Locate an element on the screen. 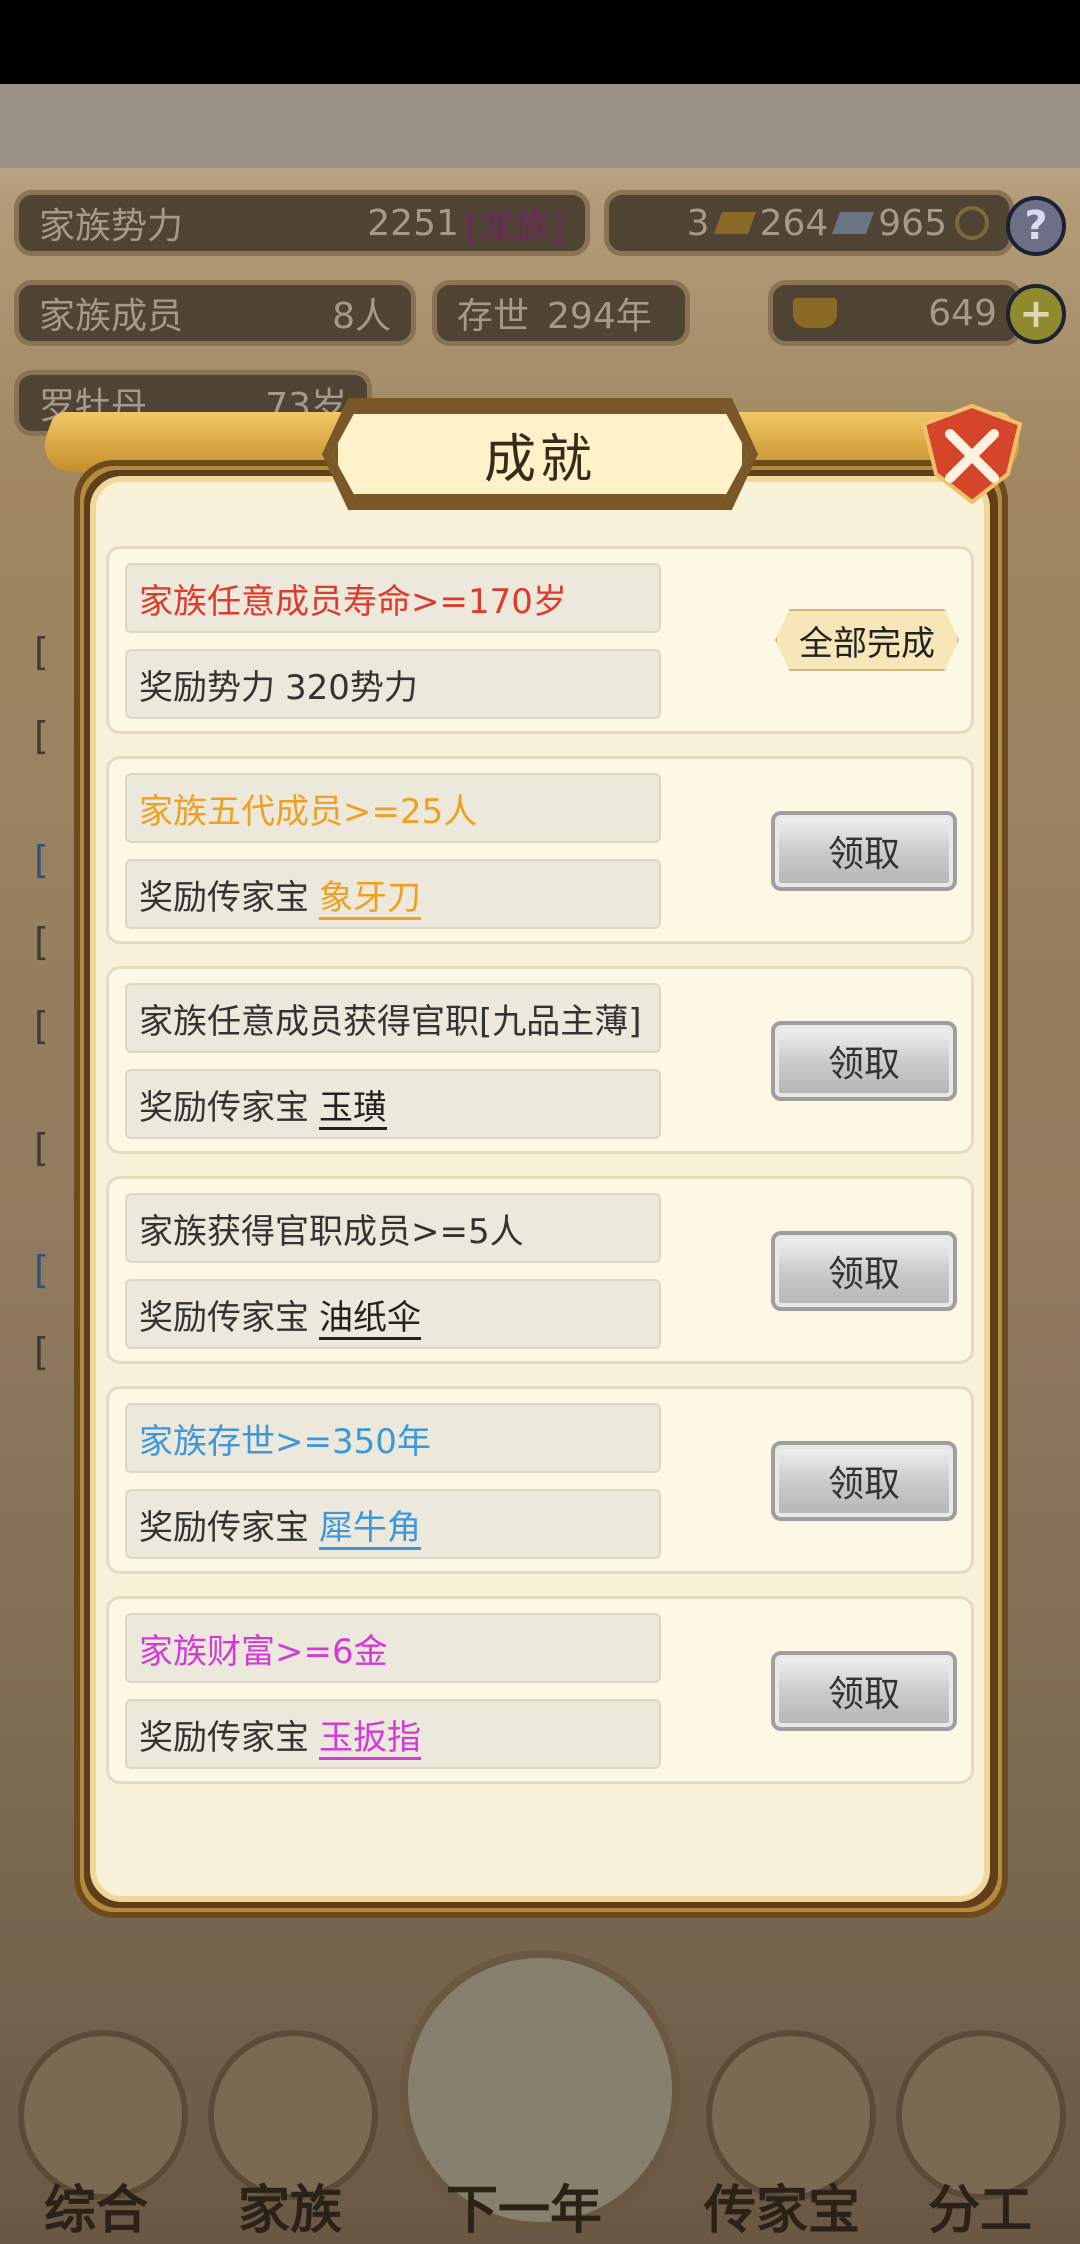 Image resolution: width=1080 pixels, height=2244 pixels. achievement-card: 家族财富>=6金 奖励传家宝 玉扳指 领取 is located at coordinates (540, 1690).